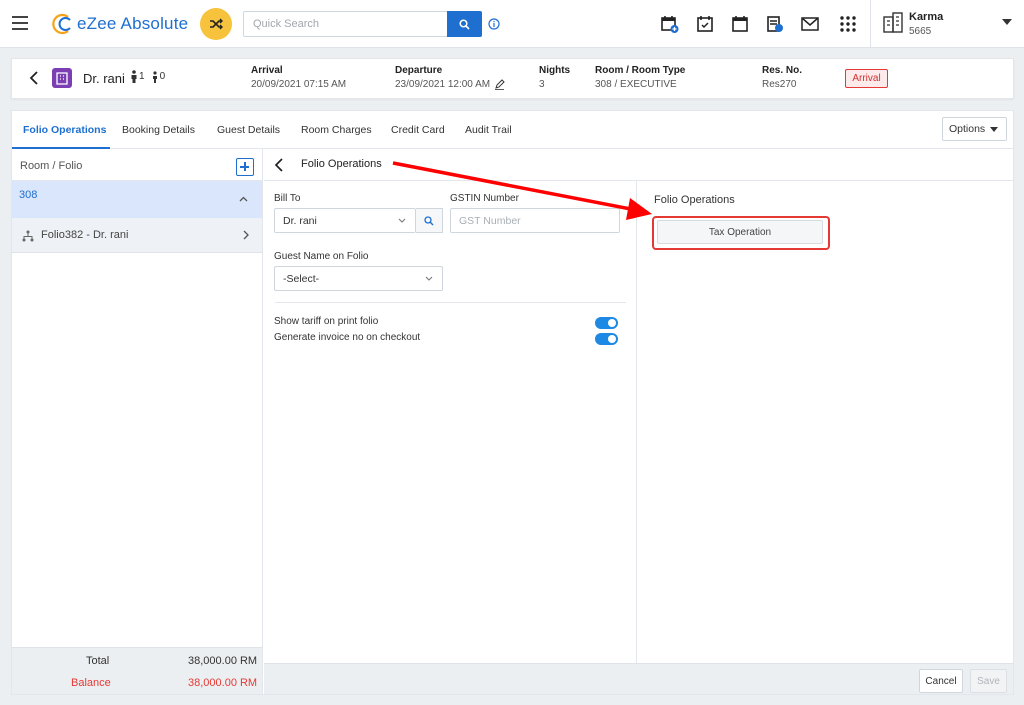 This screenshot has height=705, width=1024. What do you see at coordinates (154, 77) in the screenshot?
I see `child-icon` at bounding box center [154, 77].